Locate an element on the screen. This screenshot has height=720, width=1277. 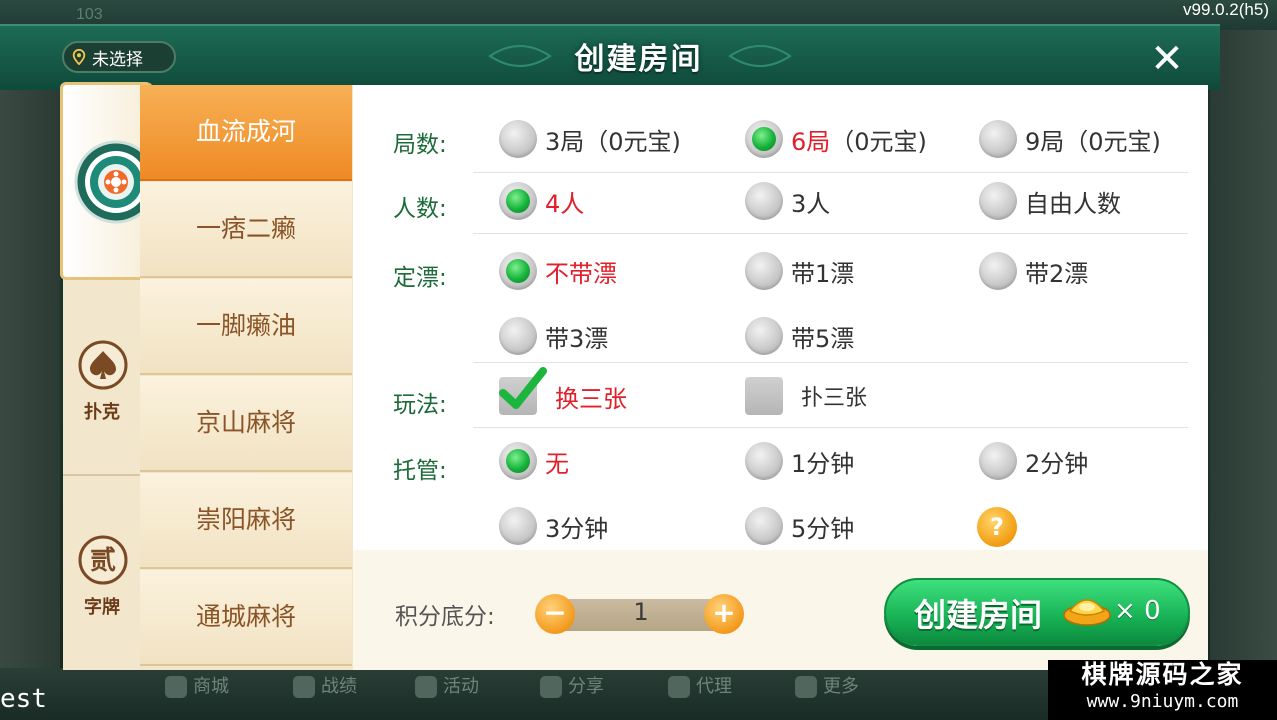
background-gold-count: 103 is located at coordinates (89, 14).